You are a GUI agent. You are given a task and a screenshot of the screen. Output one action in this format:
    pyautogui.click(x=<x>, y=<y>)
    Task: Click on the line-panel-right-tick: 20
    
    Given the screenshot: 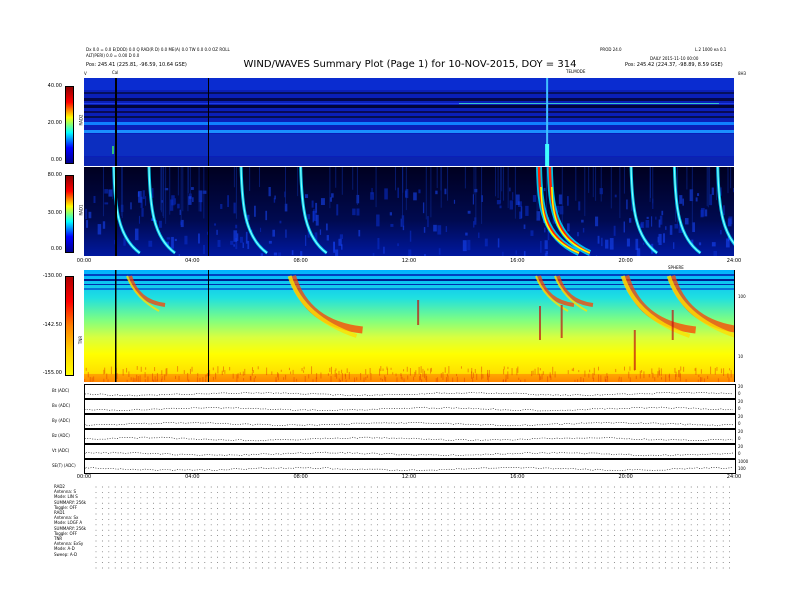 What is the action you would take?
    pyautogui.click(x=741, y=386)
    